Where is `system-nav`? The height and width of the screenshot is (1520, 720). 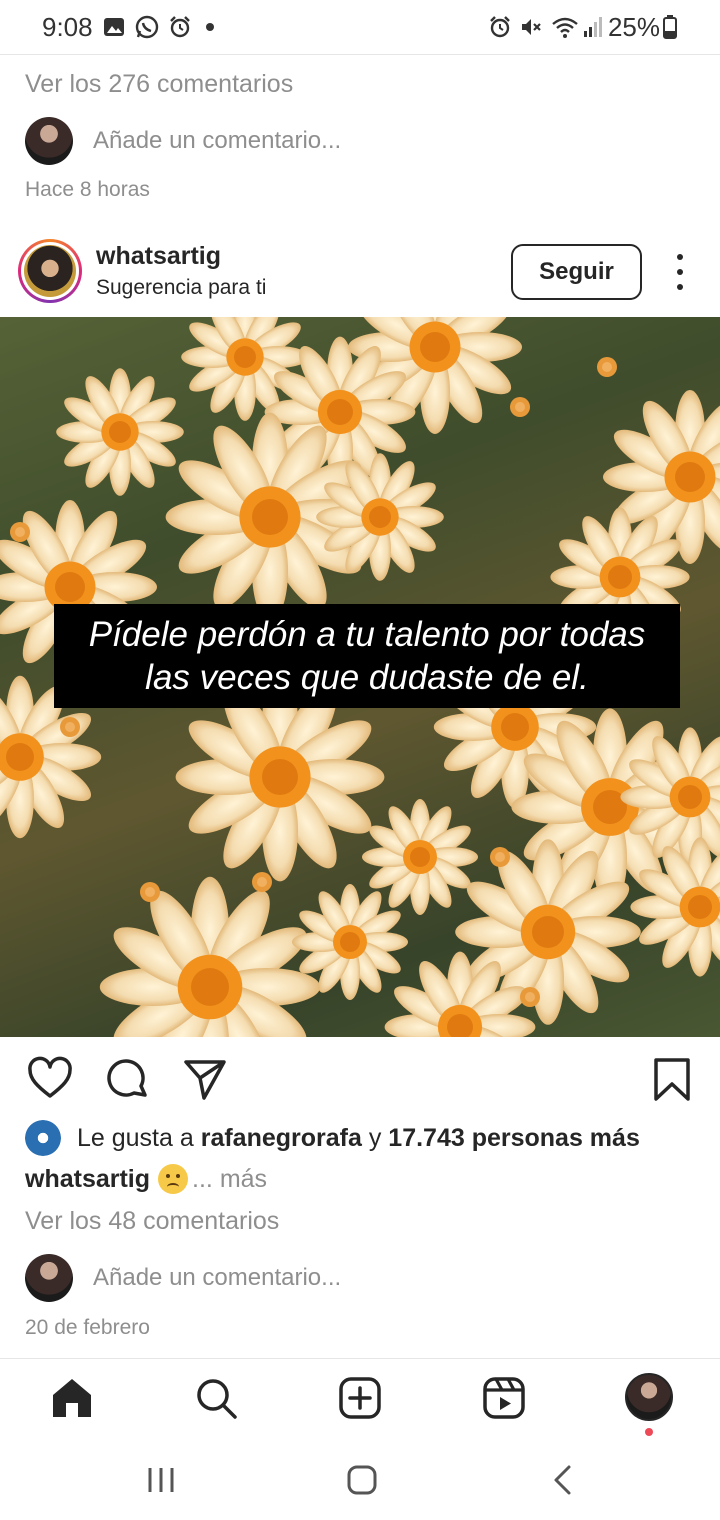 system-nav is located at coordinates (360, 1480).